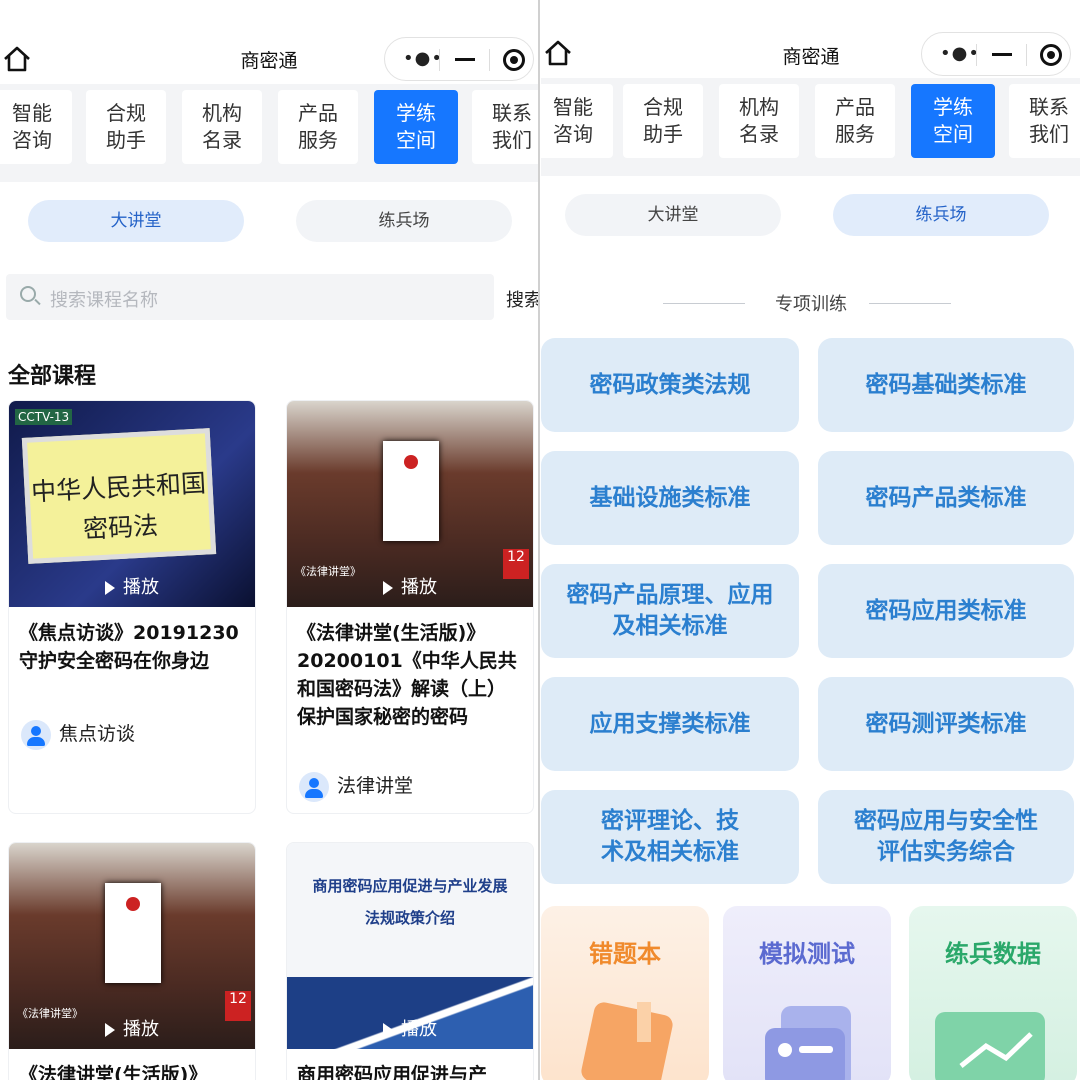 The width and height of the screenshot is (1080, 1080). I want to click on course-thumbnail: 商用密码应用促进与产业发展 法规政策介绍 播放, so click(410, 946).